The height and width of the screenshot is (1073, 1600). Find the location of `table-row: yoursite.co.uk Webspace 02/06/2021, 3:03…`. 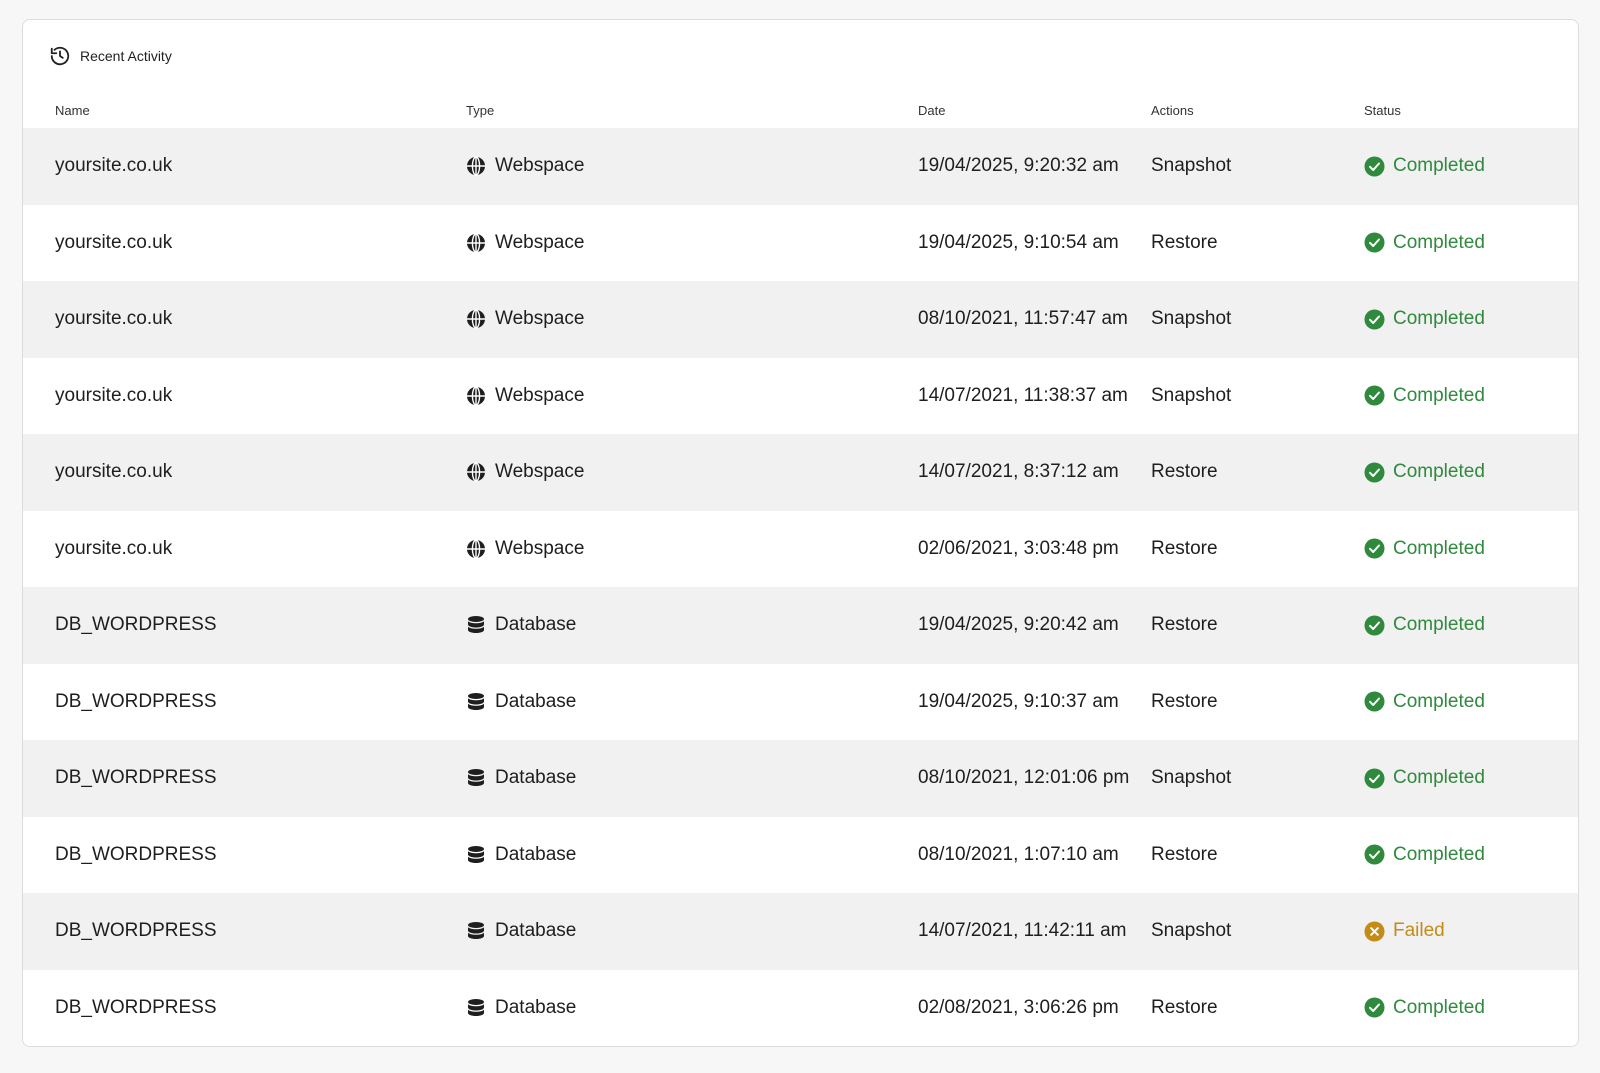

table-row: yoursite.co.uk Webspace 02/06/2021, 3:03… is located at coordinates (800, 548).